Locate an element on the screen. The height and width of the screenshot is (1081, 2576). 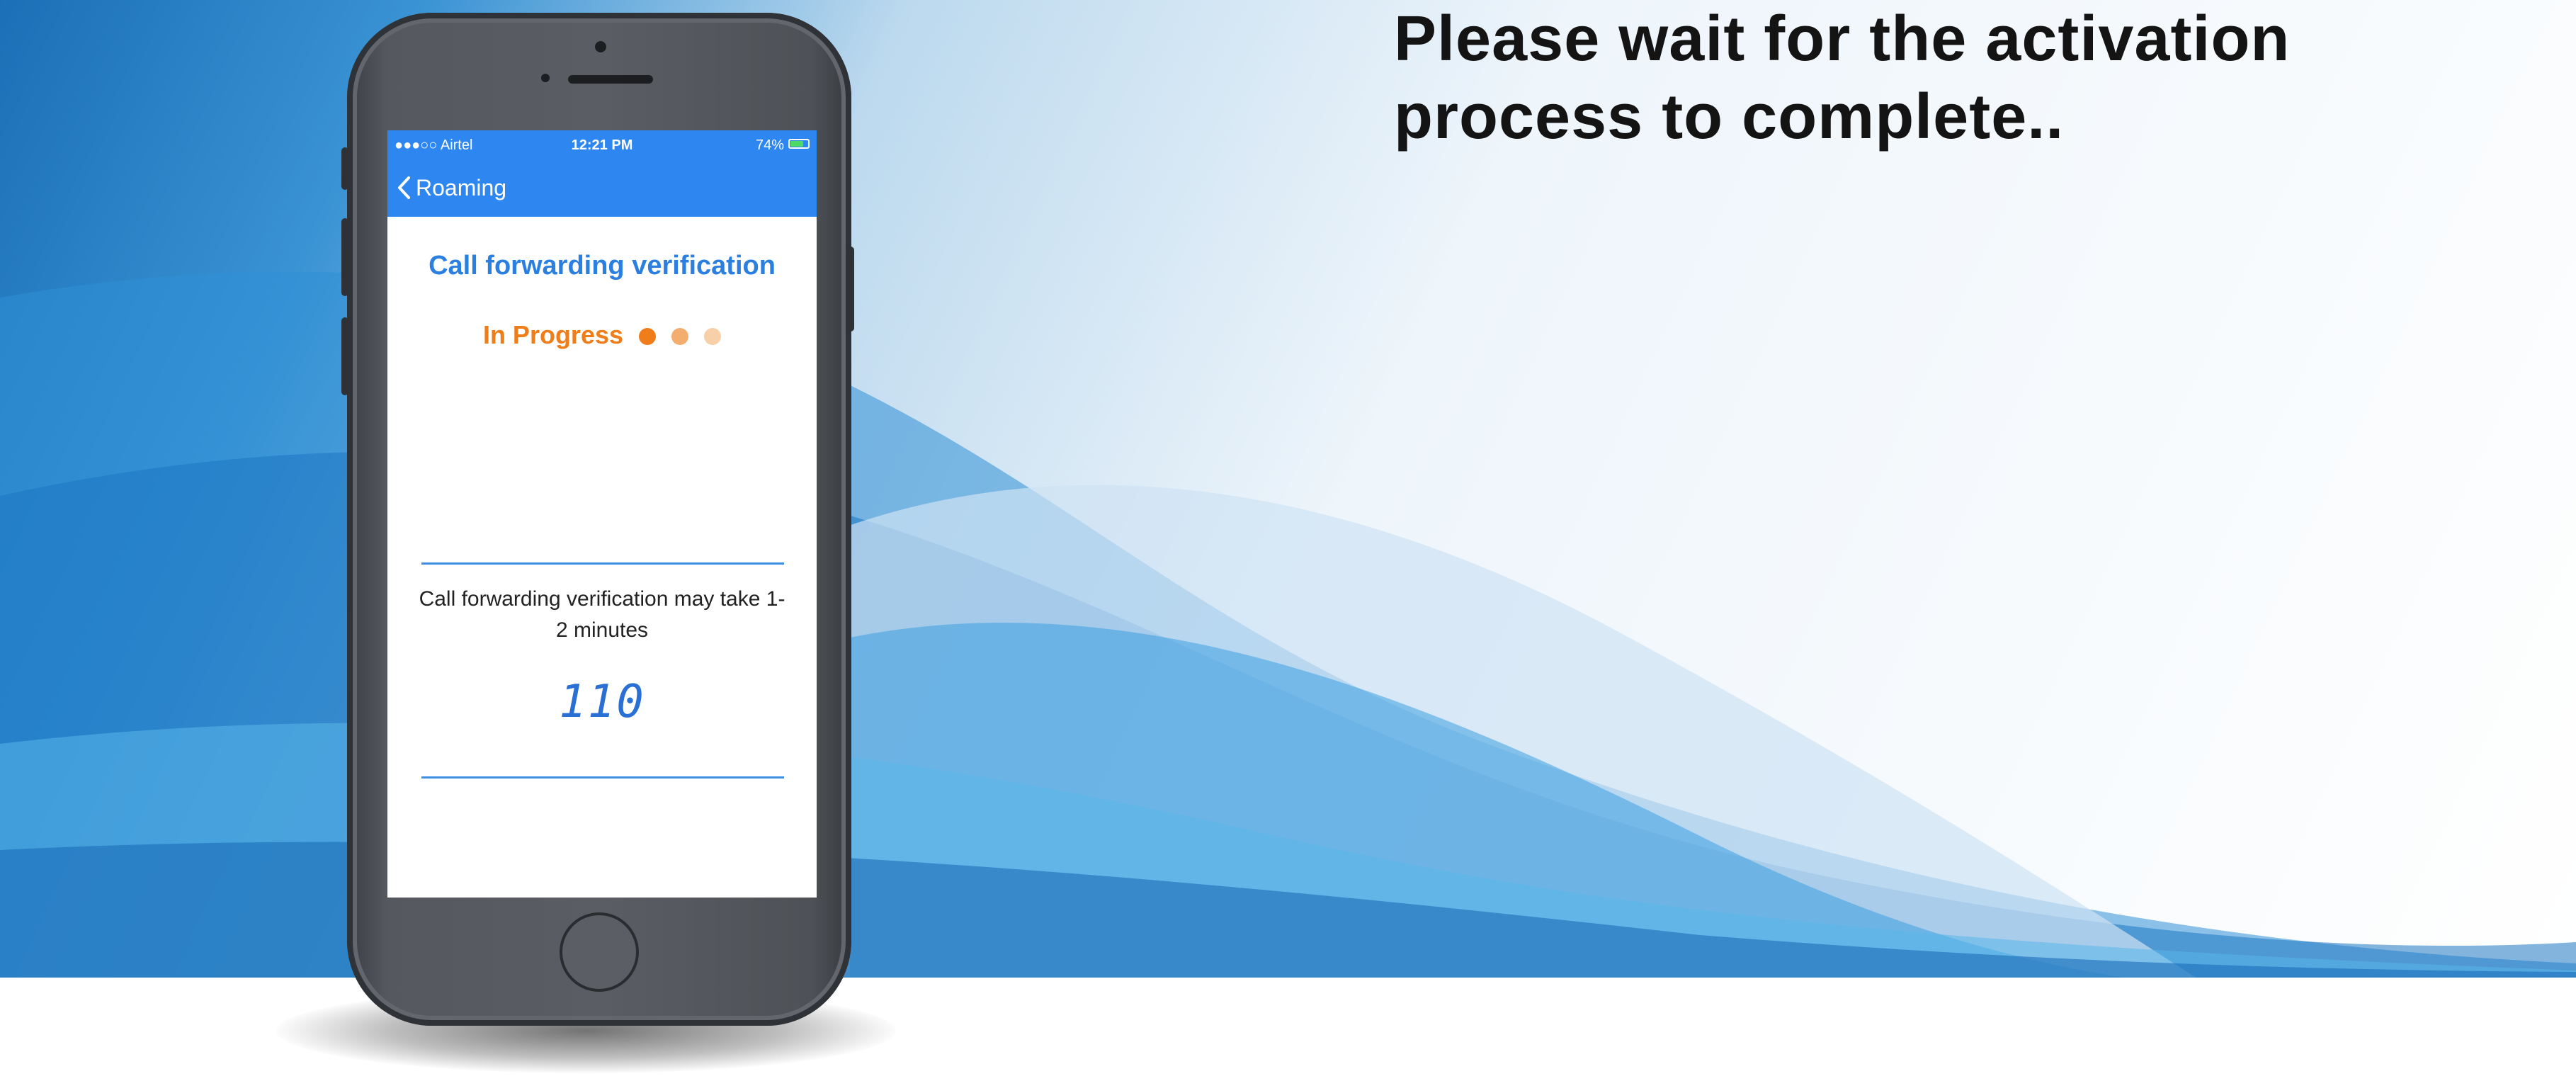
front-camera is located at coordinates (600, 46).